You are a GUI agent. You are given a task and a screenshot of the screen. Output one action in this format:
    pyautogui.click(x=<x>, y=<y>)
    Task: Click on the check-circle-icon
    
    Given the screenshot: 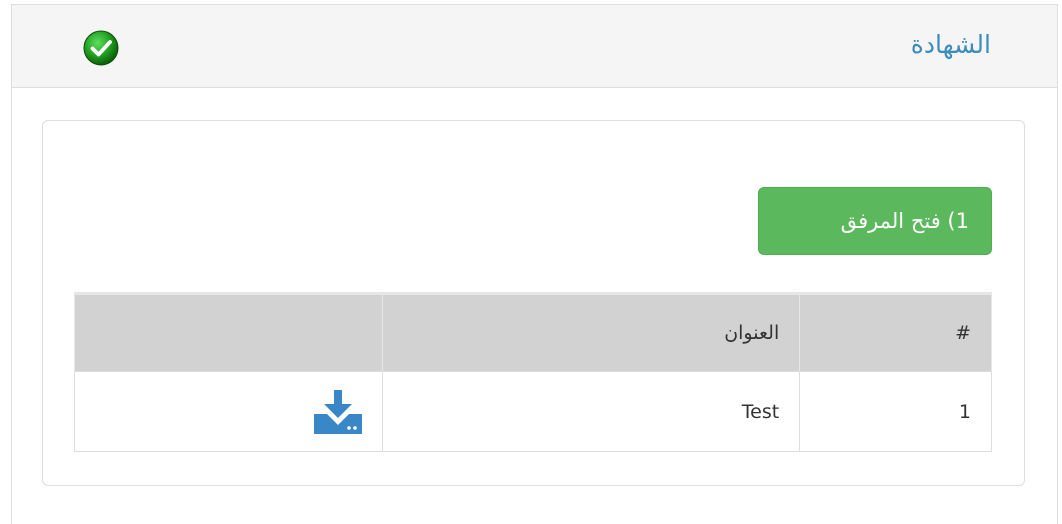 What is the action you would take?
    pyautogui.click(x=101, y=48)
    